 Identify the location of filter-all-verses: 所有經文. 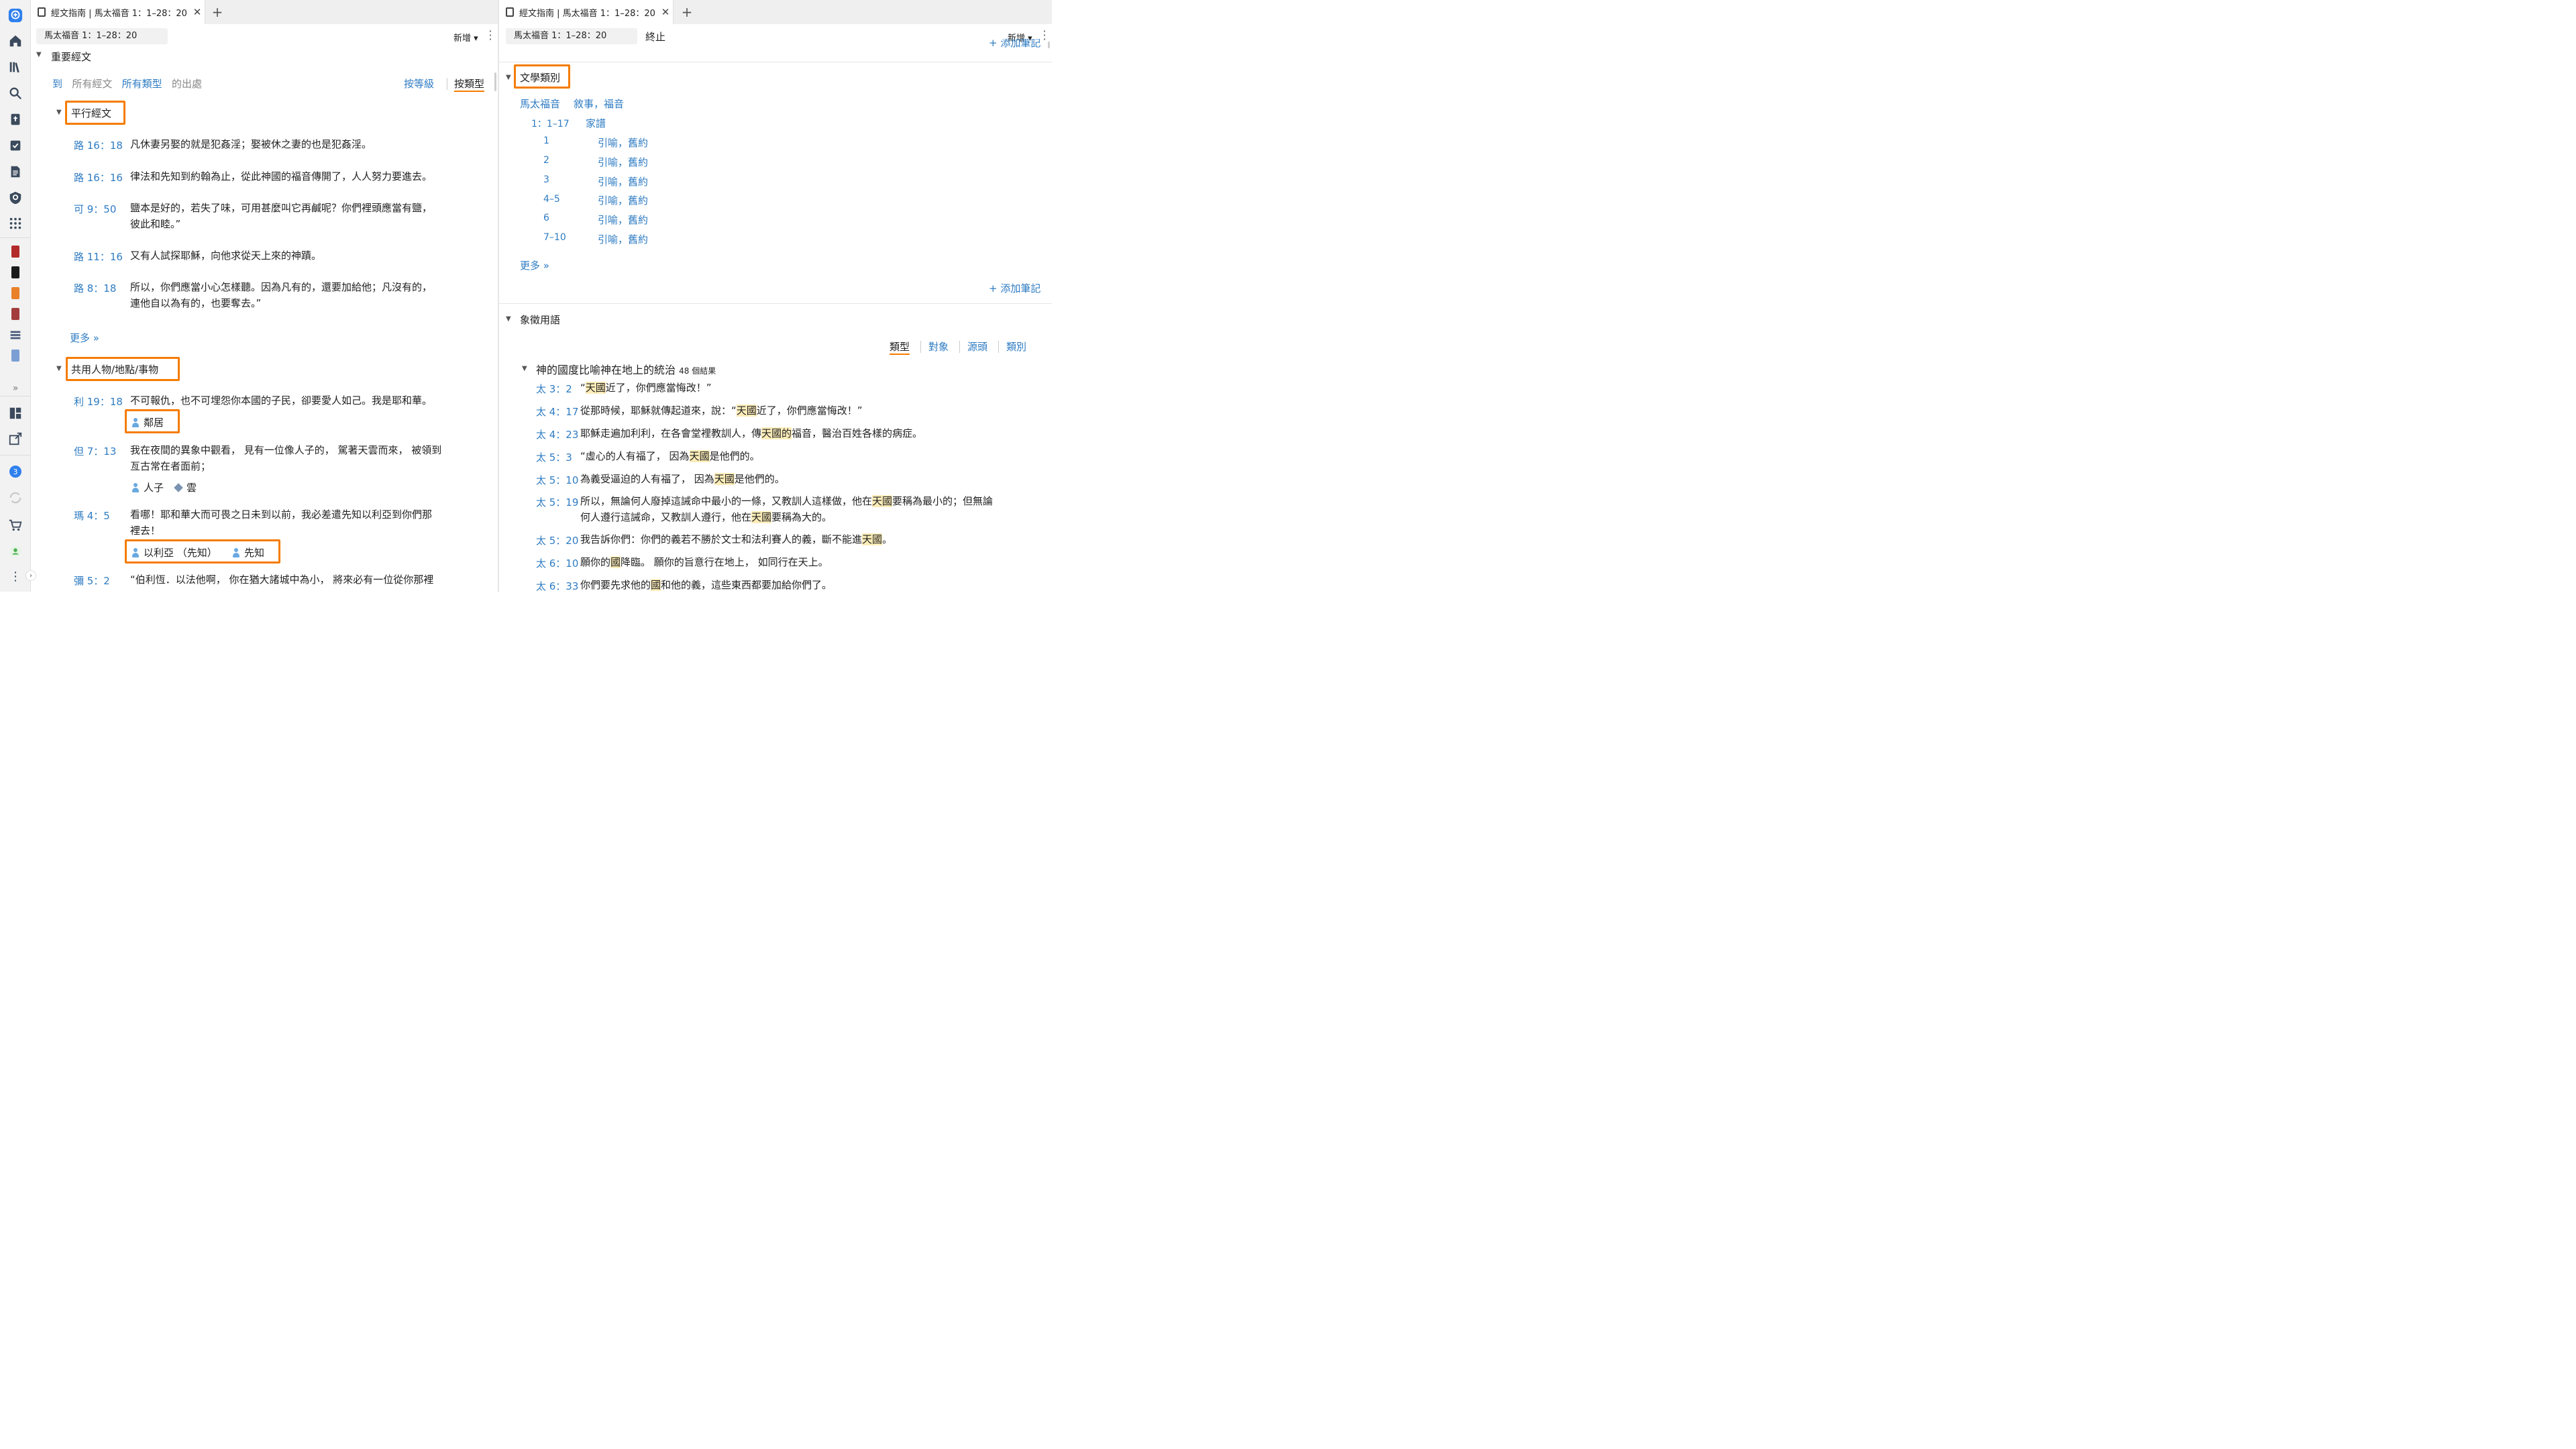
(92, 84).